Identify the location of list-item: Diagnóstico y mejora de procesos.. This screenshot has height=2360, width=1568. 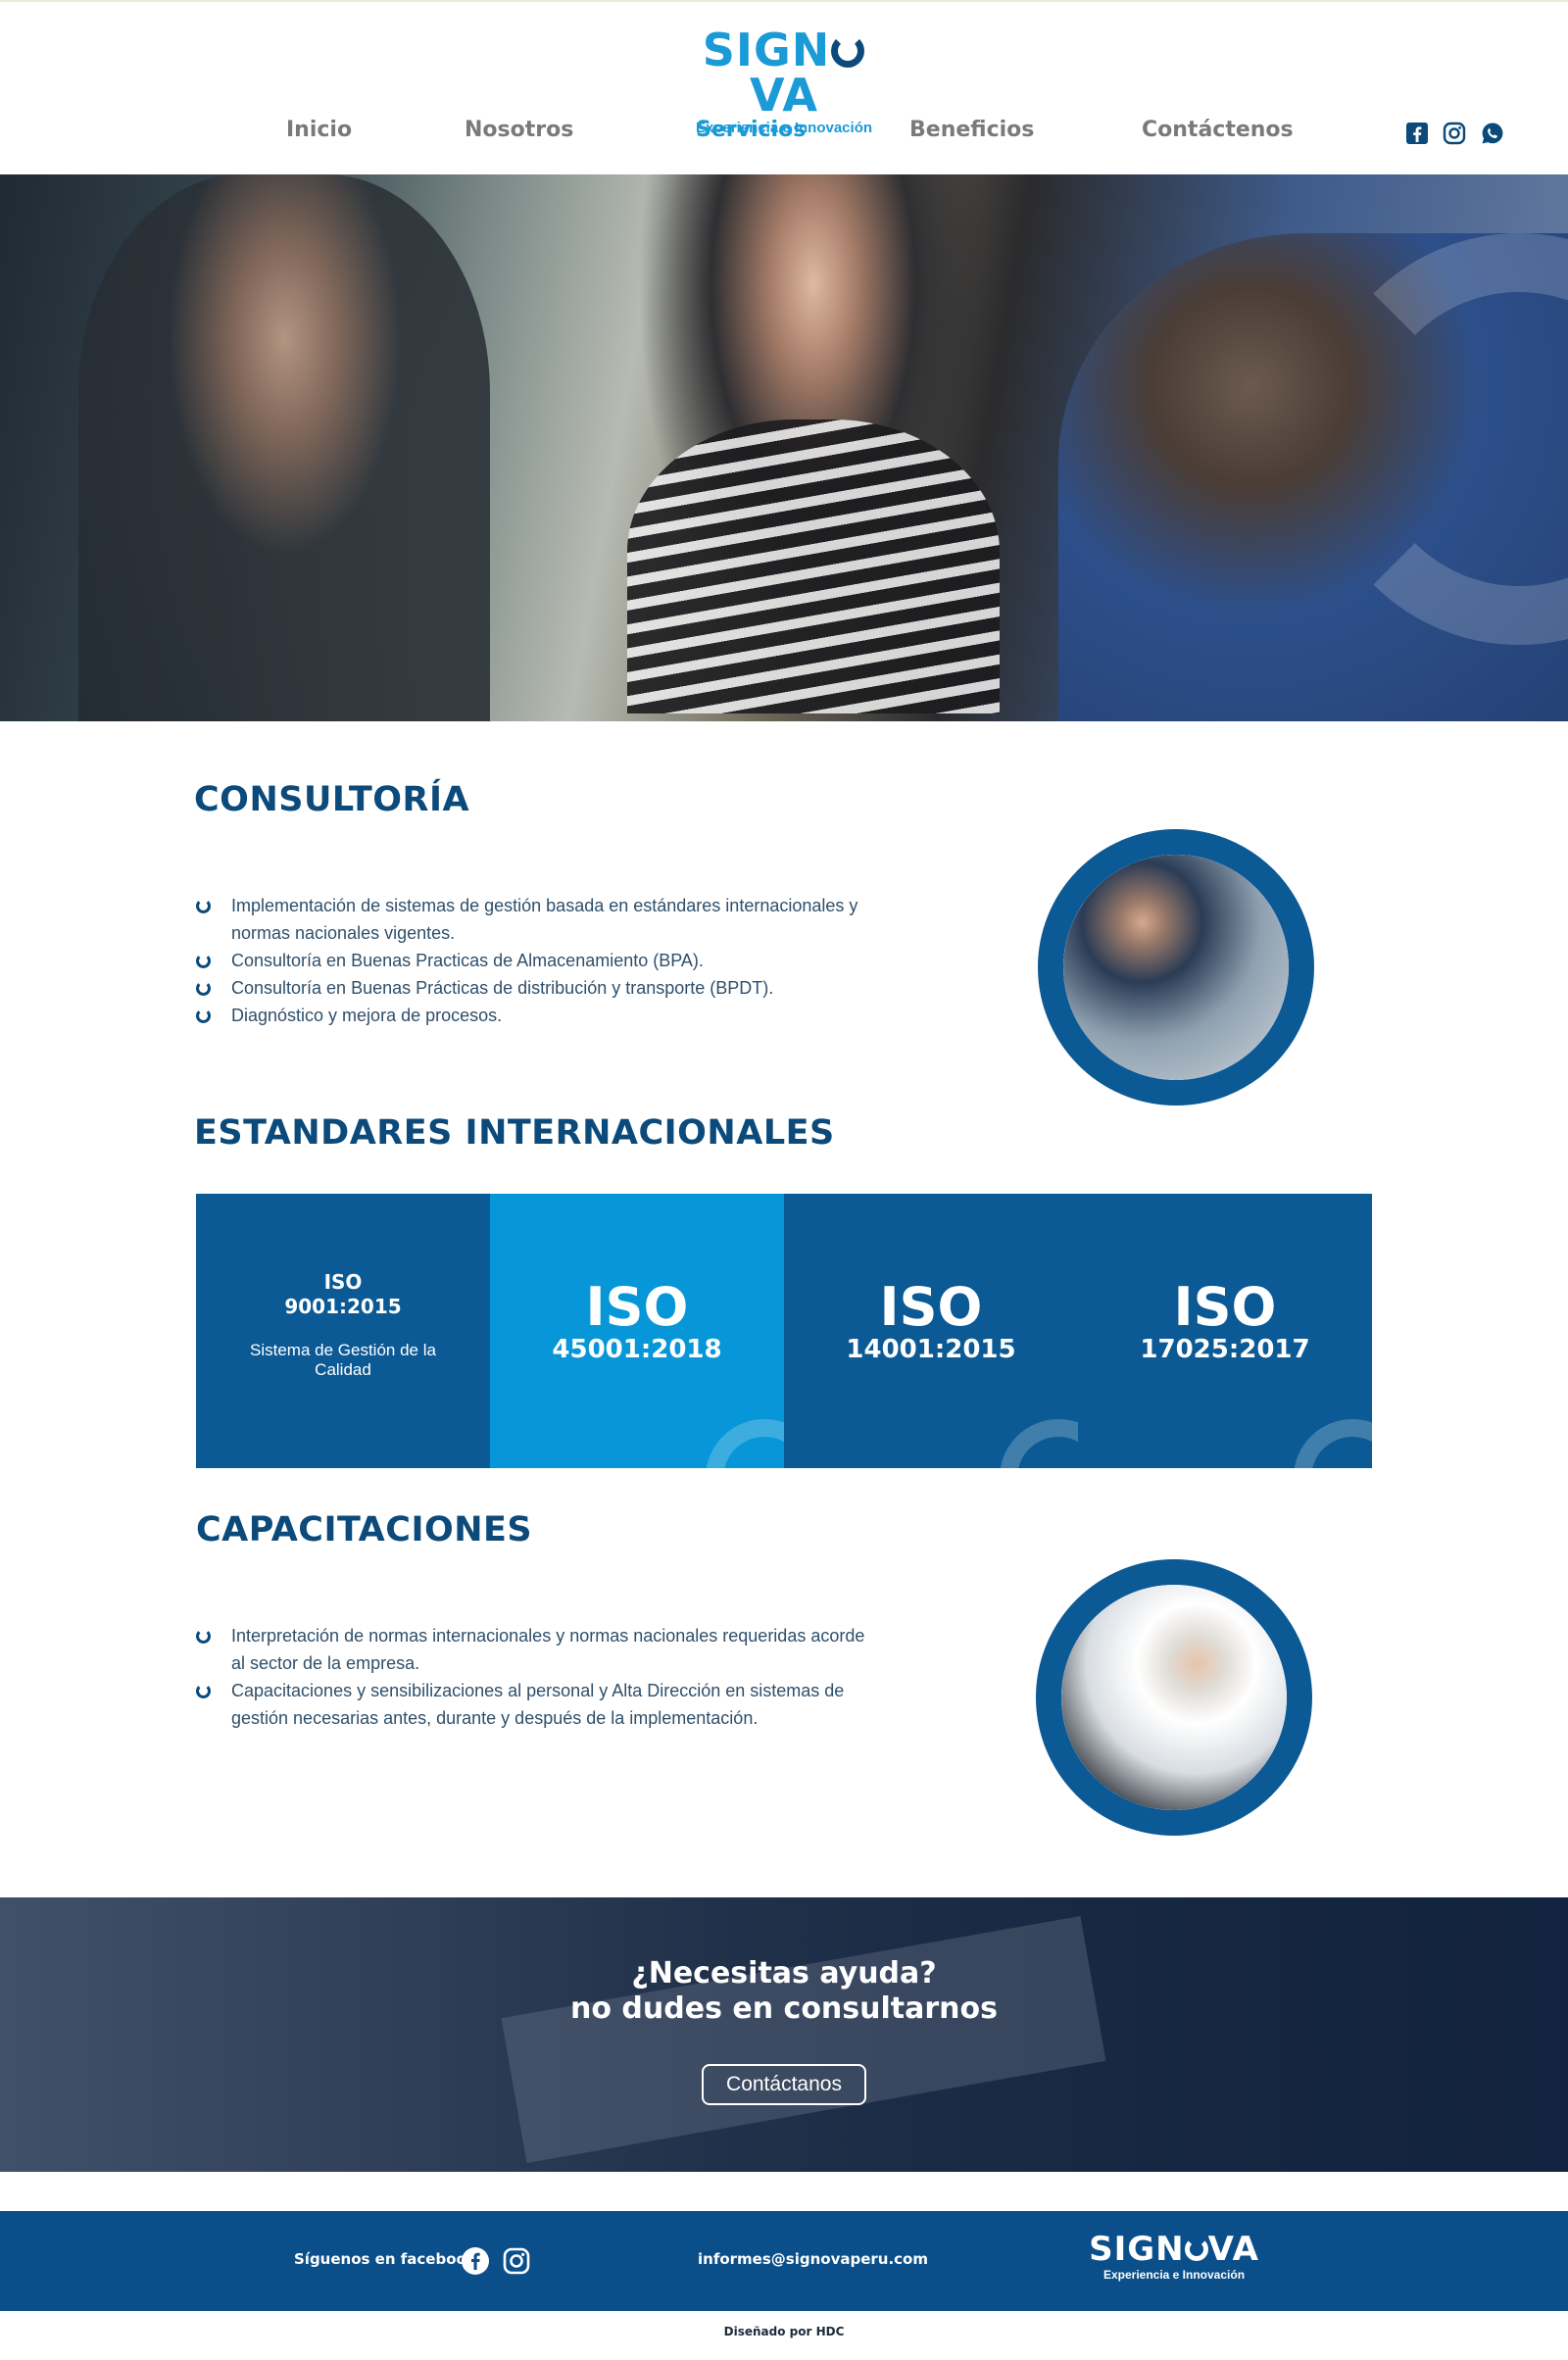
(549, 1015).